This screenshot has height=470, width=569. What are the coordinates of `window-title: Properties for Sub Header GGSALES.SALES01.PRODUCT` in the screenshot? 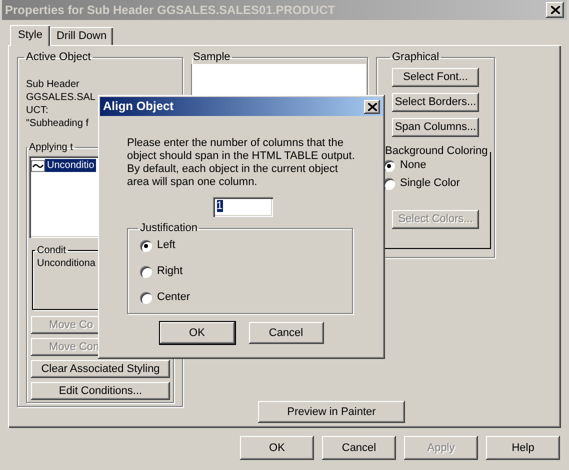 It's located at (170, 10).